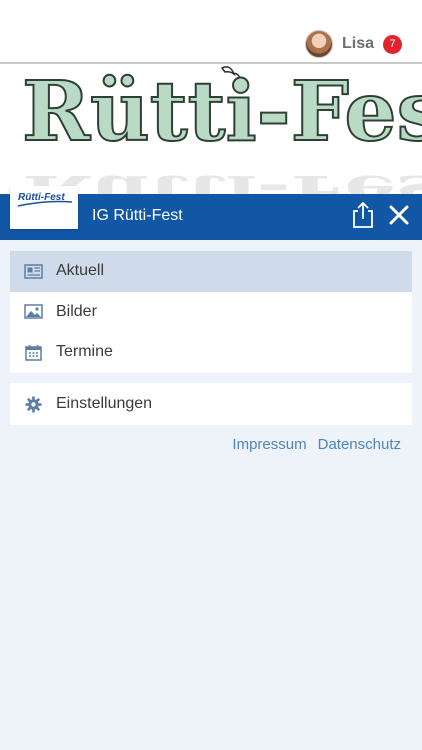  I want to click on banner-title: Rütti-Fest, so click(222, 112).